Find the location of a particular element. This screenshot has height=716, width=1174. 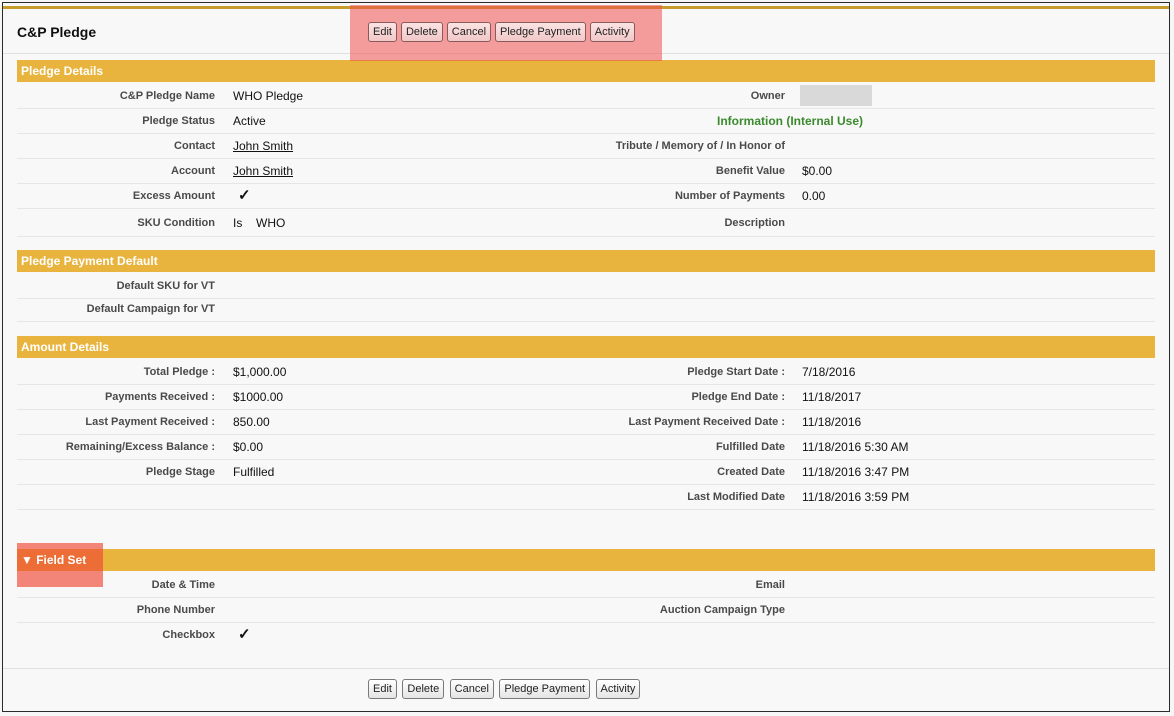

detail-row: C&P Pledge Name WHO Pledge Owner is located at coordinates (586, 96).